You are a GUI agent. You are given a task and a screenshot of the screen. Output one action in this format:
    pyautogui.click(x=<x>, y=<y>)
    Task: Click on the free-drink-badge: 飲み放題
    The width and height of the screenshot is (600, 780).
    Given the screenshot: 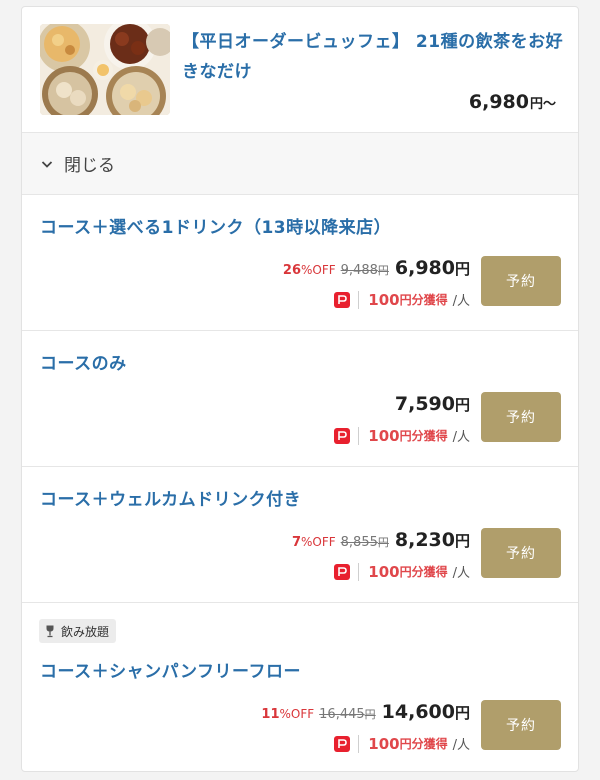 What is the action you would take?
    pyautogui.click(x=78, y=631)
    